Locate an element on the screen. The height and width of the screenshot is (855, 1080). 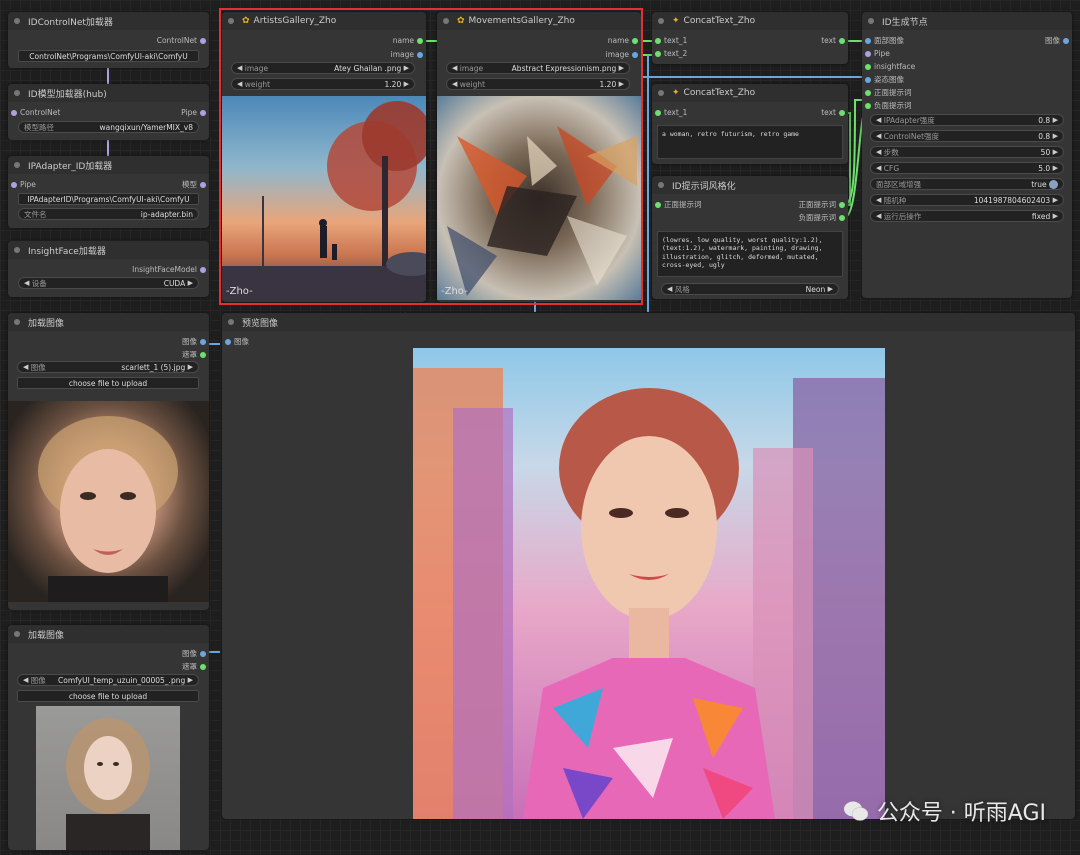
image-select-widget: ◀ 图像 ComfyUI_temp_uzuin_00005_.png ▶ is located at coordinates (108, 680).